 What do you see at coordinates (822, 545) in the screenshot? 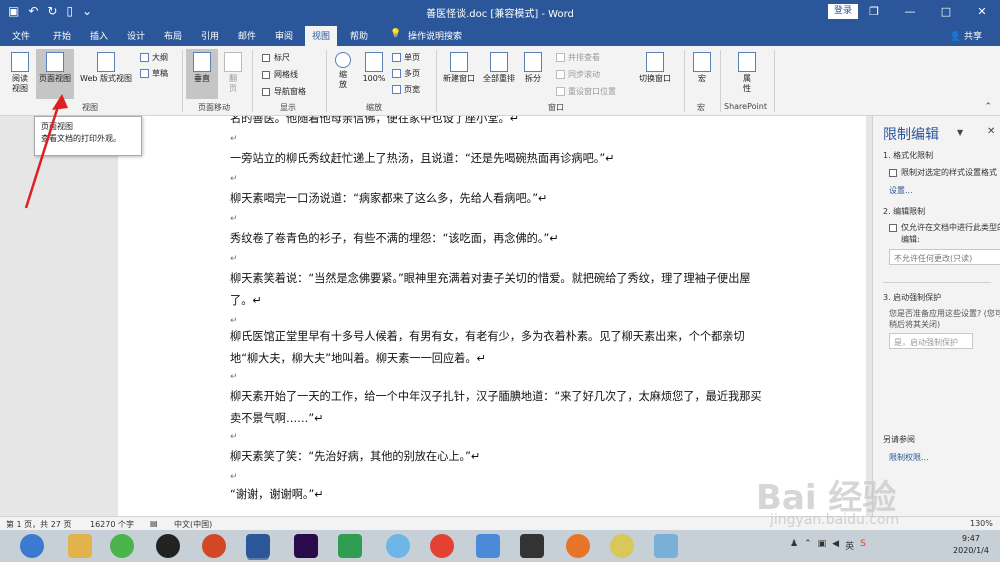
I see `network-icon: ▣` at bounding box center [822, 545].